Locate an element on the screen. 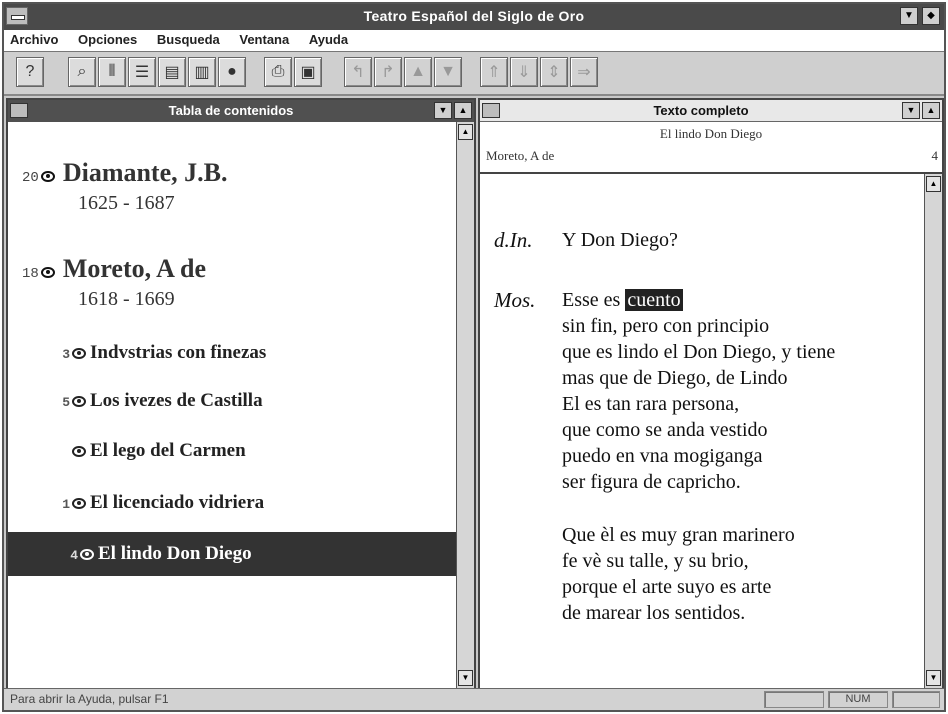  list-icon: ☰ is located at coordinates (142, 72).